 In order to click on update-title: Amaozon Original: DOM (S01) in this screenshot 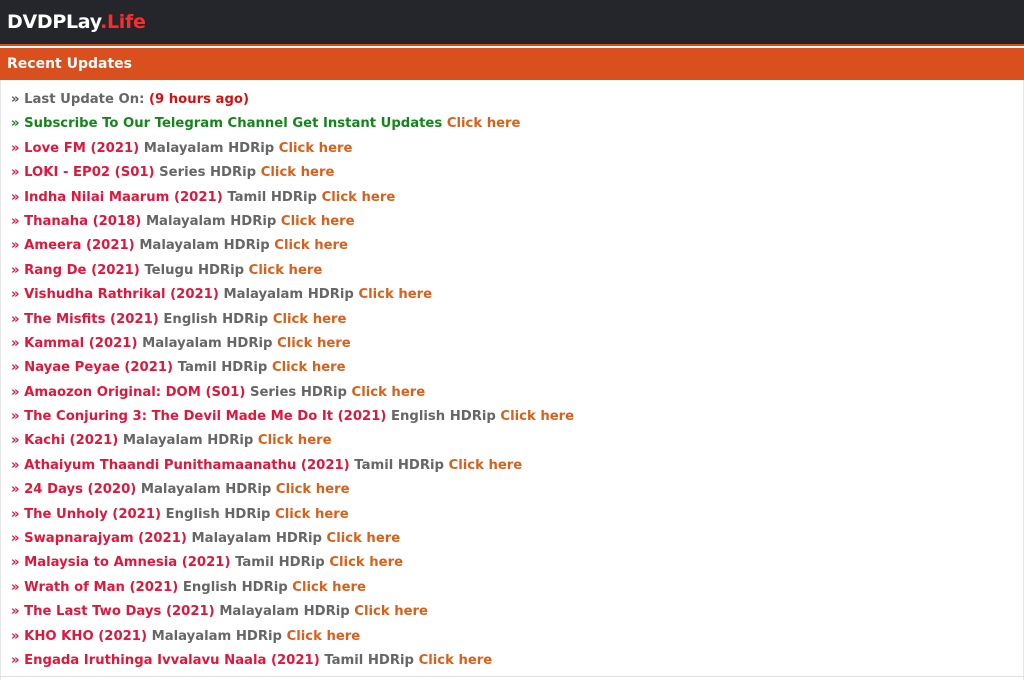, I will do `click(134, 392)`.